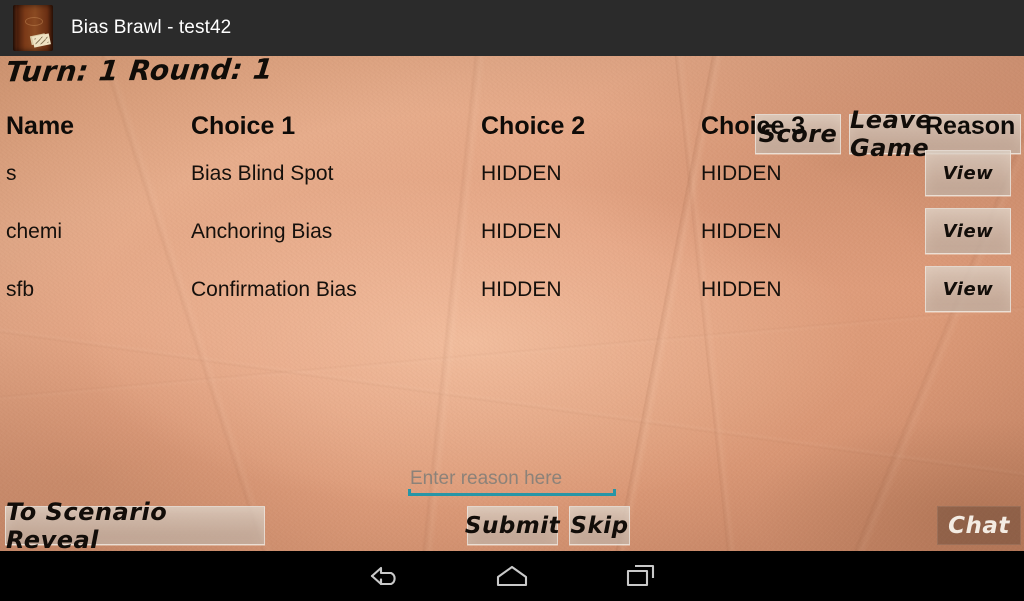 The height and width of the screenshot is (601, 1024). I want to click on column-header-name: Name, so click(40, 126).